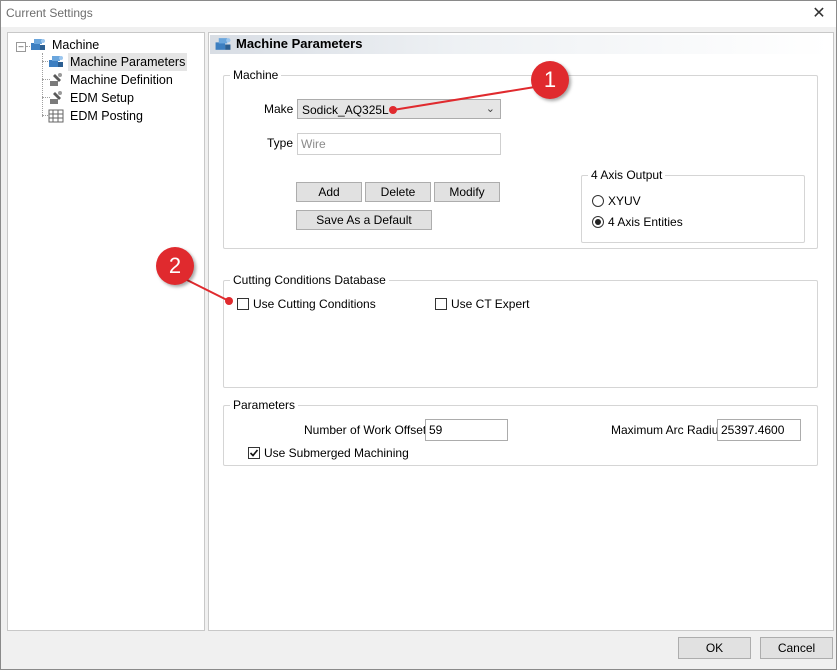  What do you see at coordinates (714, 648) in the screenshot?
I see `ok-button: OK` at bounding box center [714, 648].